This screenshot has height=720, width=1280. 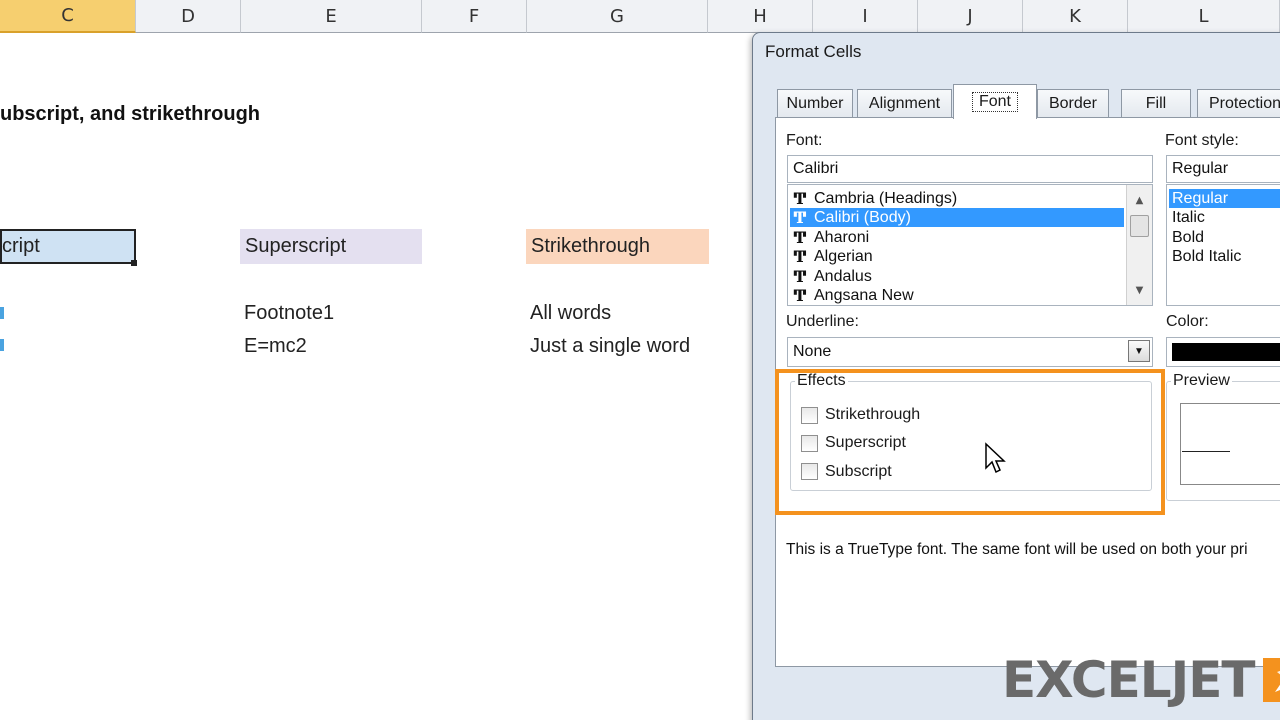 I want to click on cell-emc2: E=mc2, so click(x=275, y=346).